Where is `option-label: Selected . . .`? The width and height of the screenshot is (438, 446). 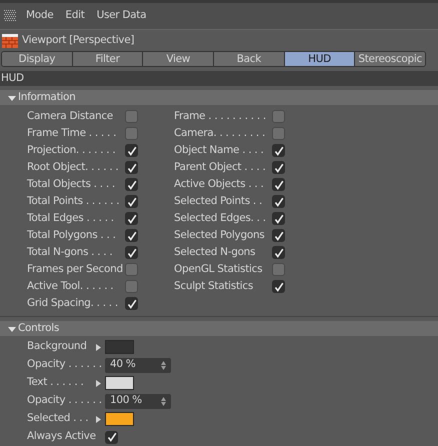 option-label: Selected . . . is located at coordinates (58, 418).